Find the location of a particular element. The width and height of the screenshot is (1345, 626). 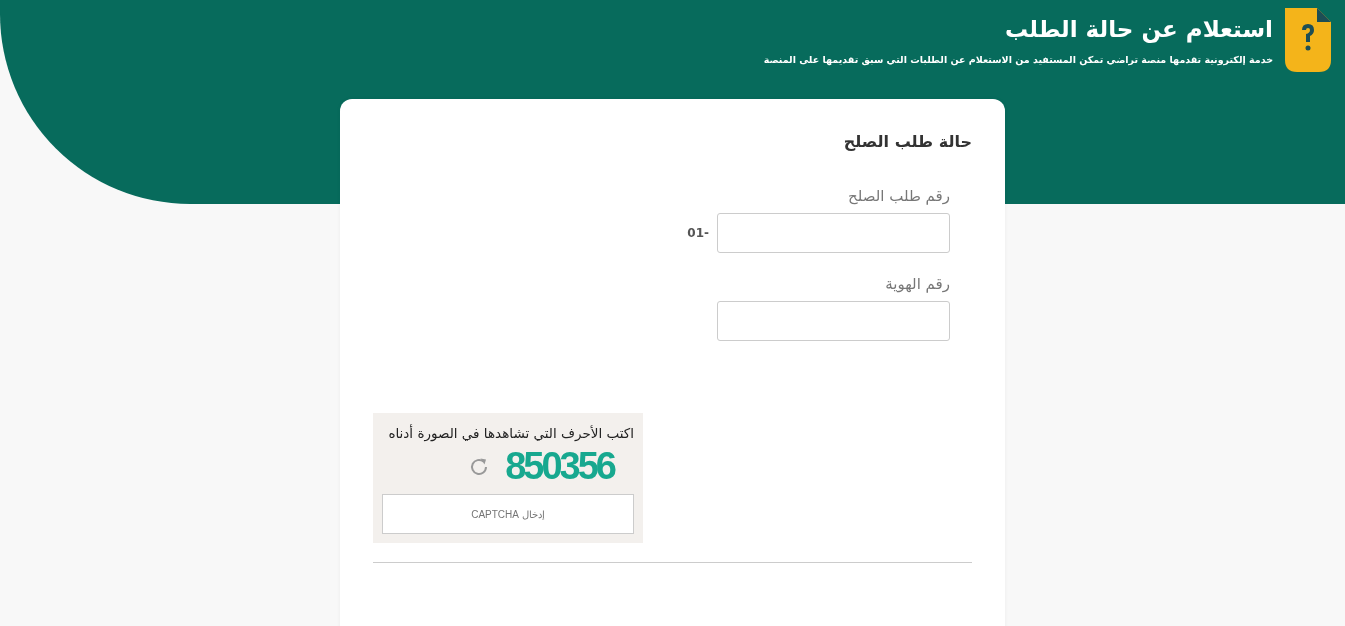

captcha-input: إدخال CAPTCHA is located at coordinates (508, 514).